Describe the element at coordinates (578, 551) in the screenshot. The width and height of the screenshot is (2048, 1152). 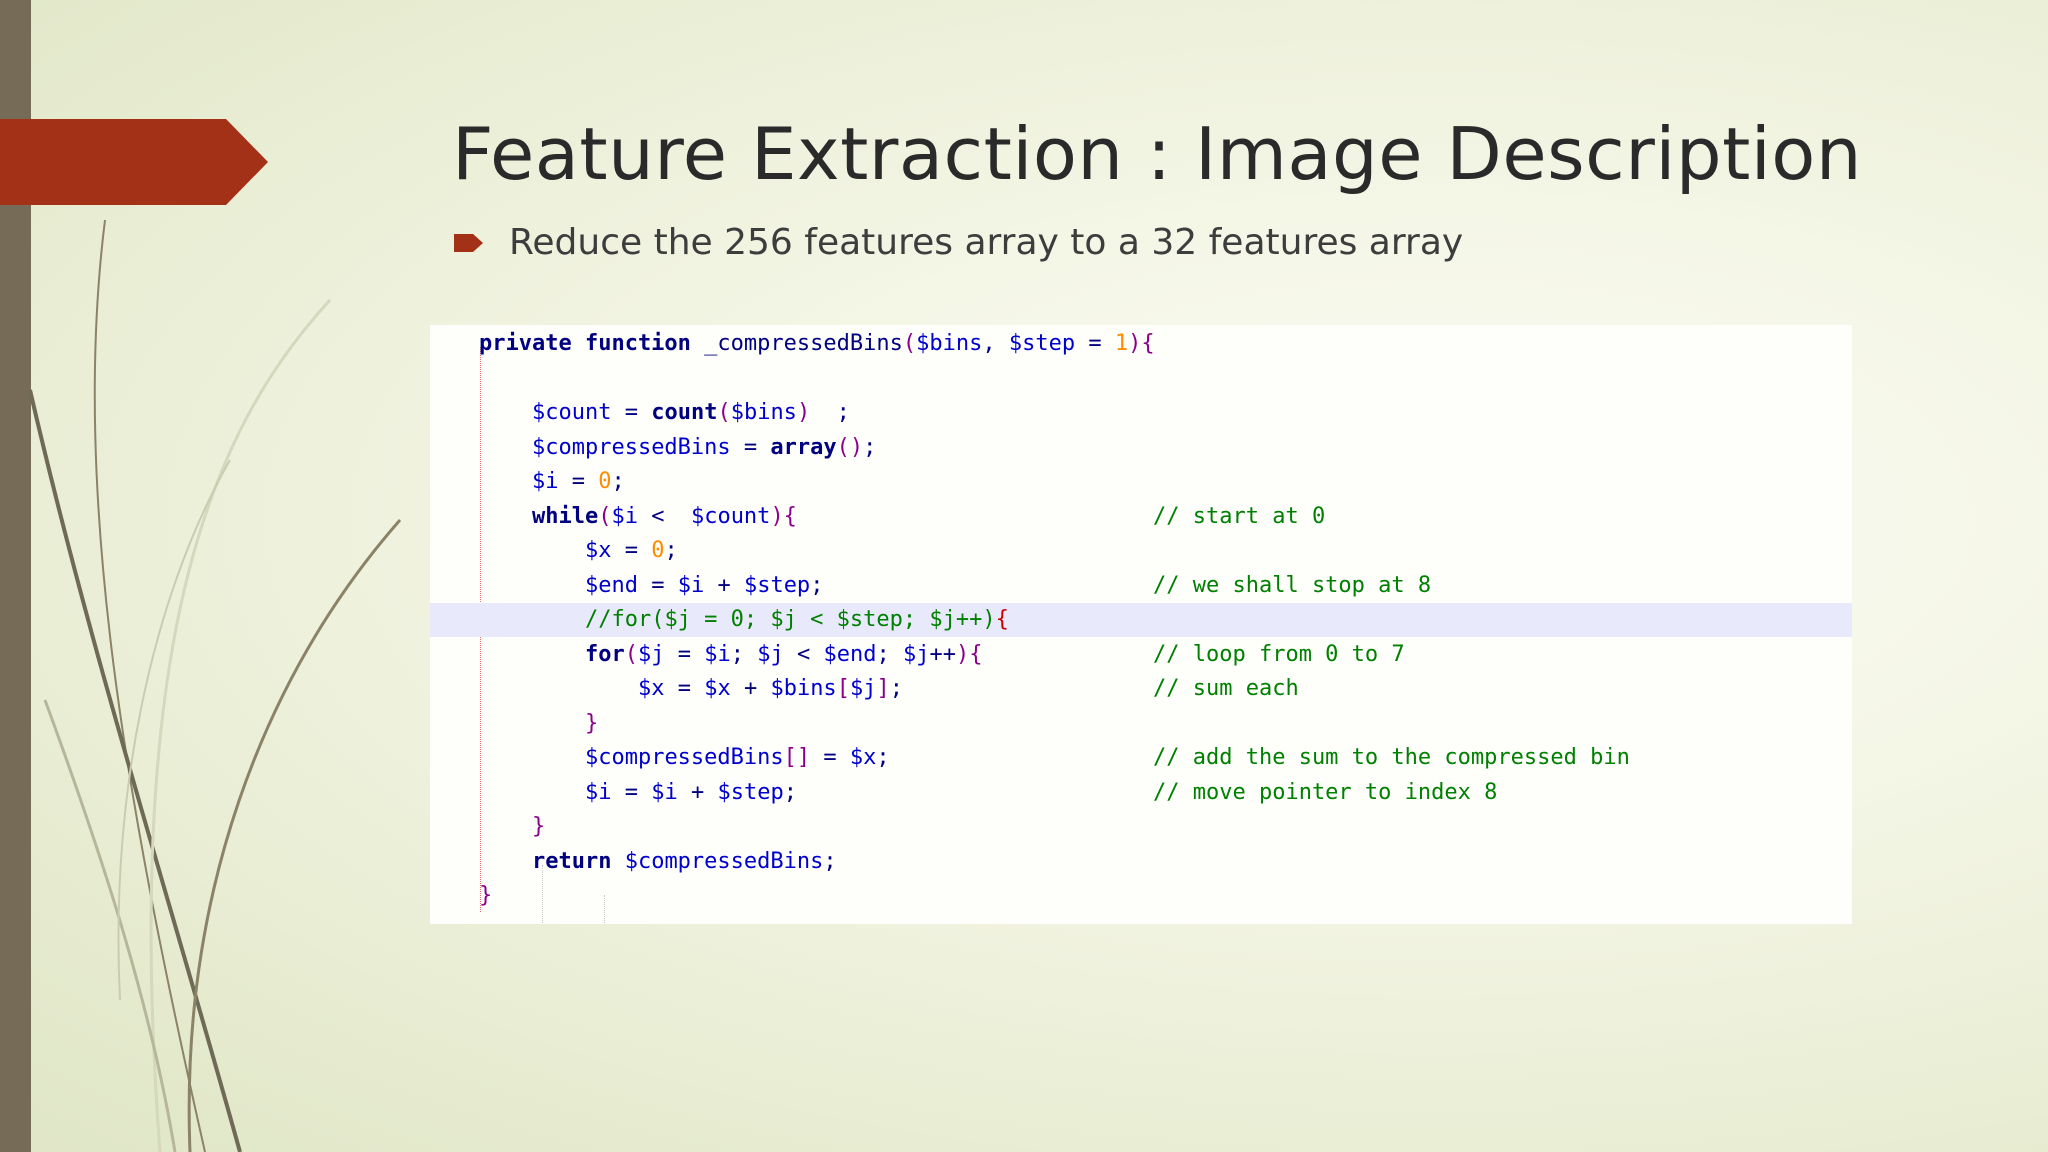
I see `code-text: $x = 0;` at that location.